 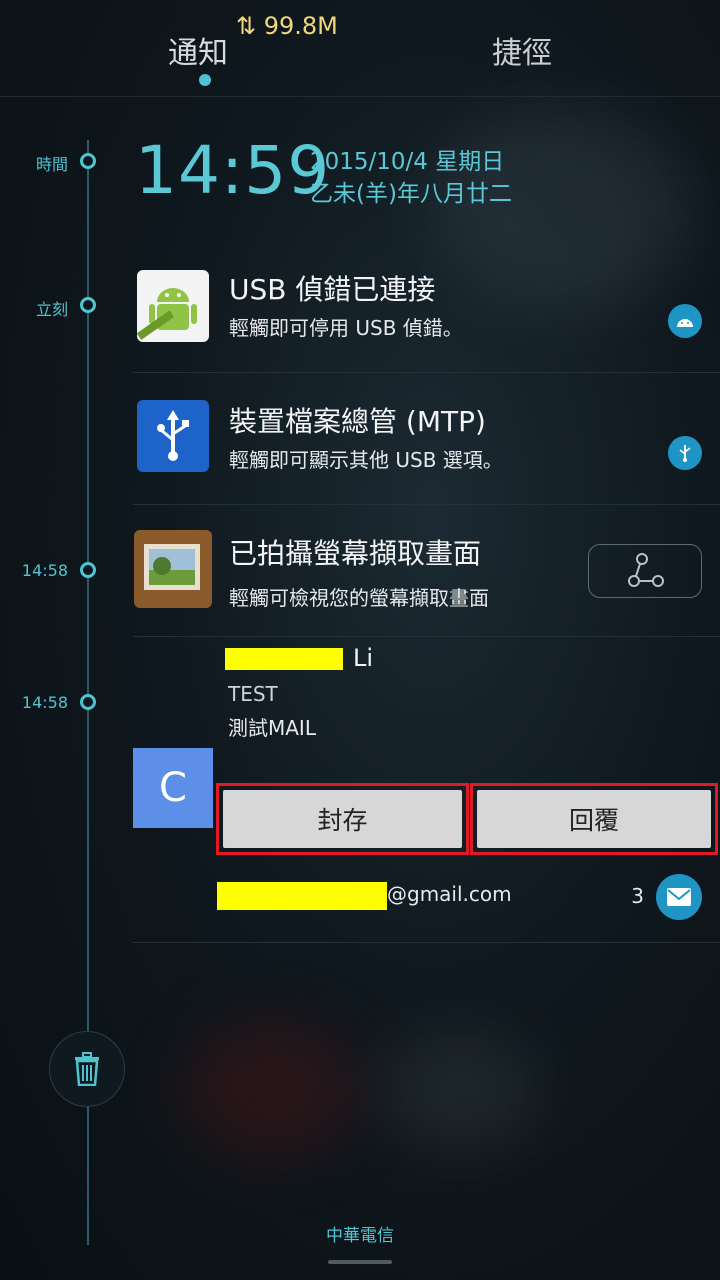 I want to click on mail-count: 3, so click(x=637, y=896).